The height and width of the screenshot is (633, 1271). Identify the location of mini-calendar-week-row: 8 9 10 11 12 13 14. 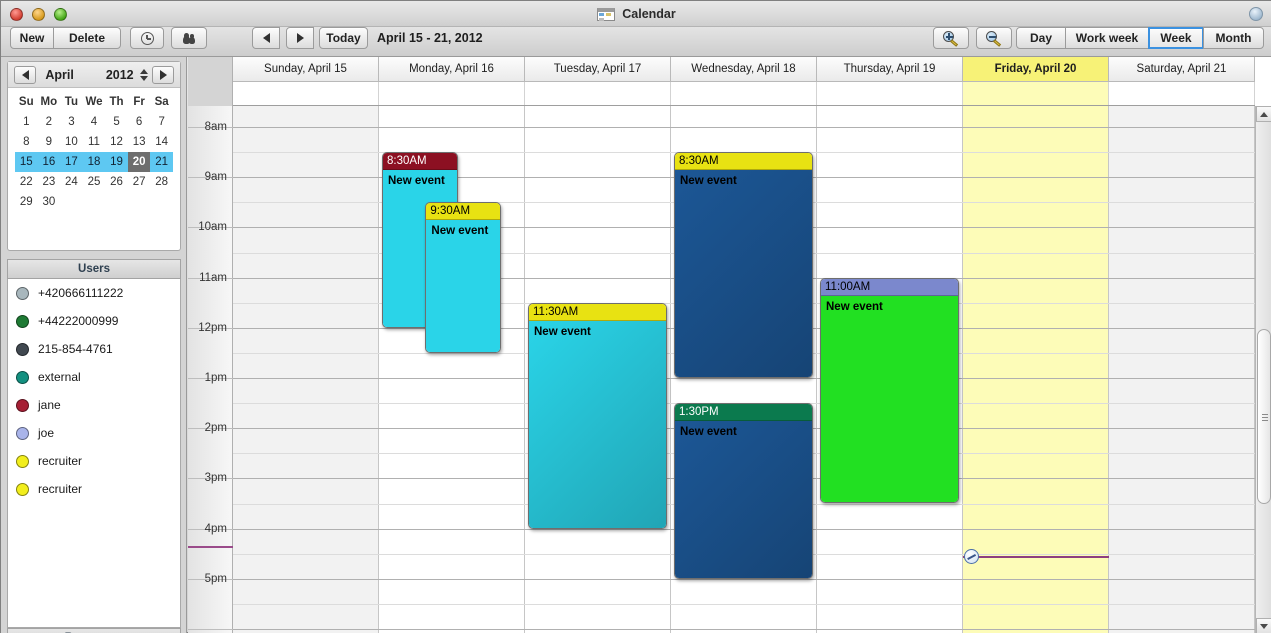
(94, 142).